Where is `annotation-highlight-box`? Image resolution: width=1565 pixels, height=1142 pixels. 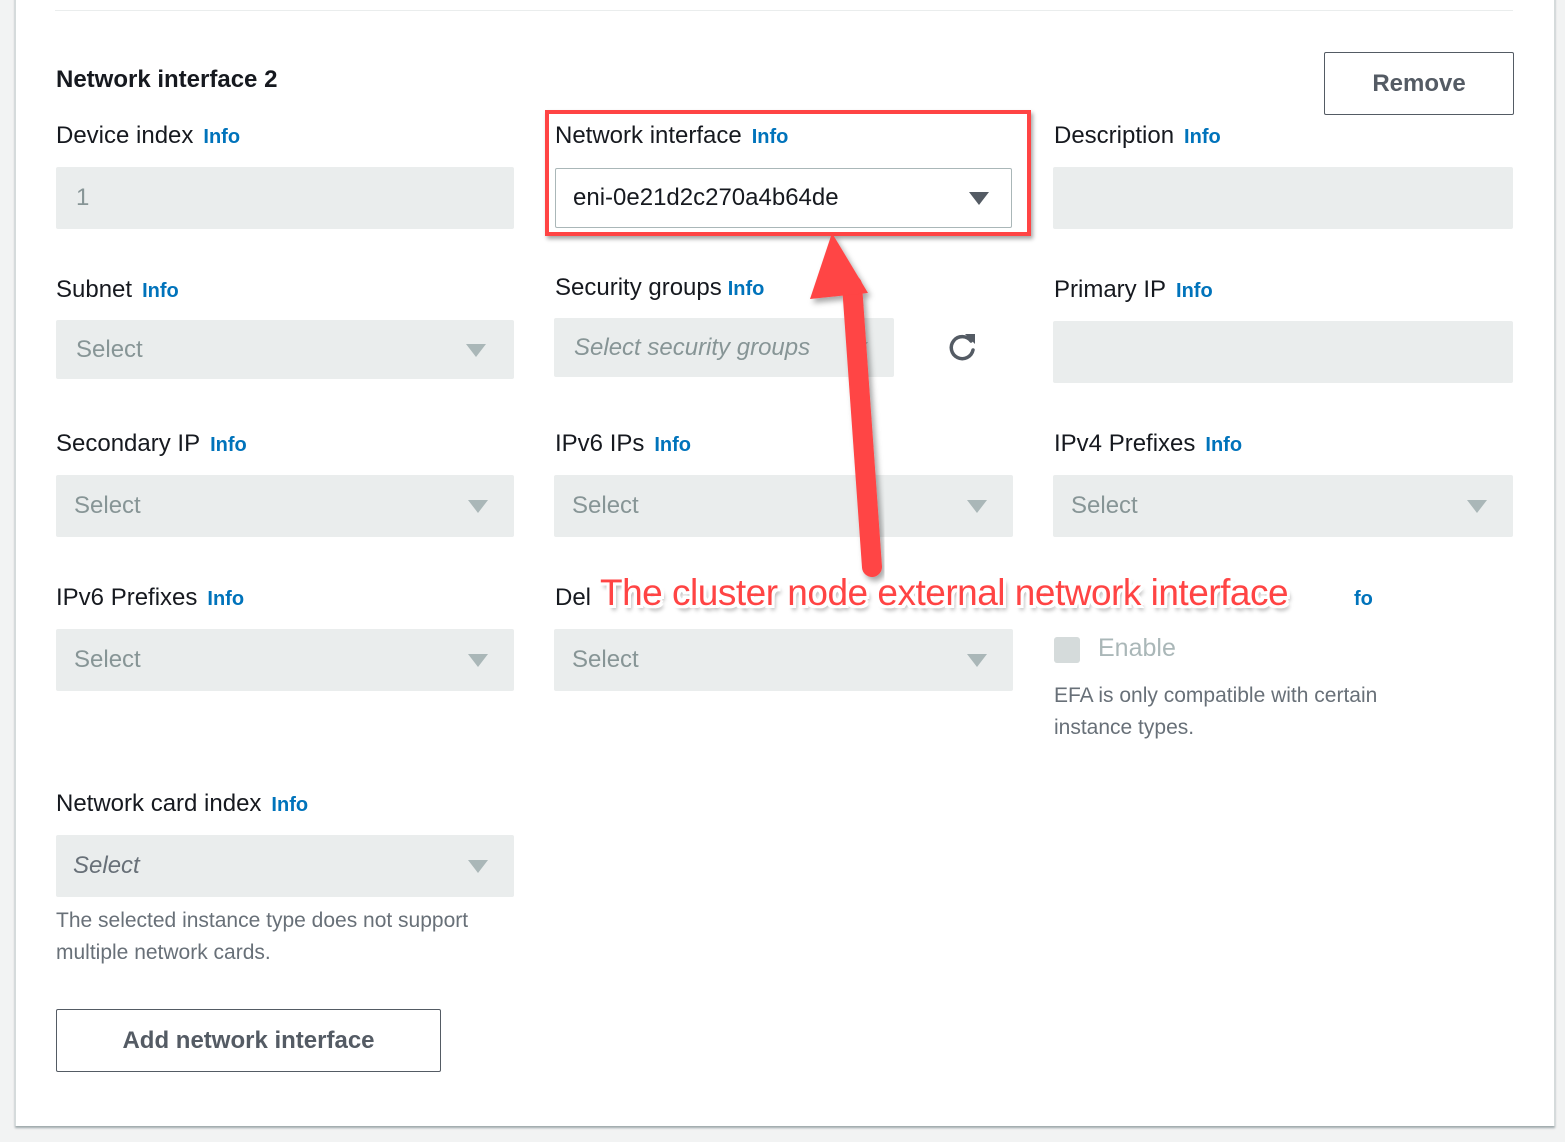 annotation-highlight-box is located at coordinates (788, 173).